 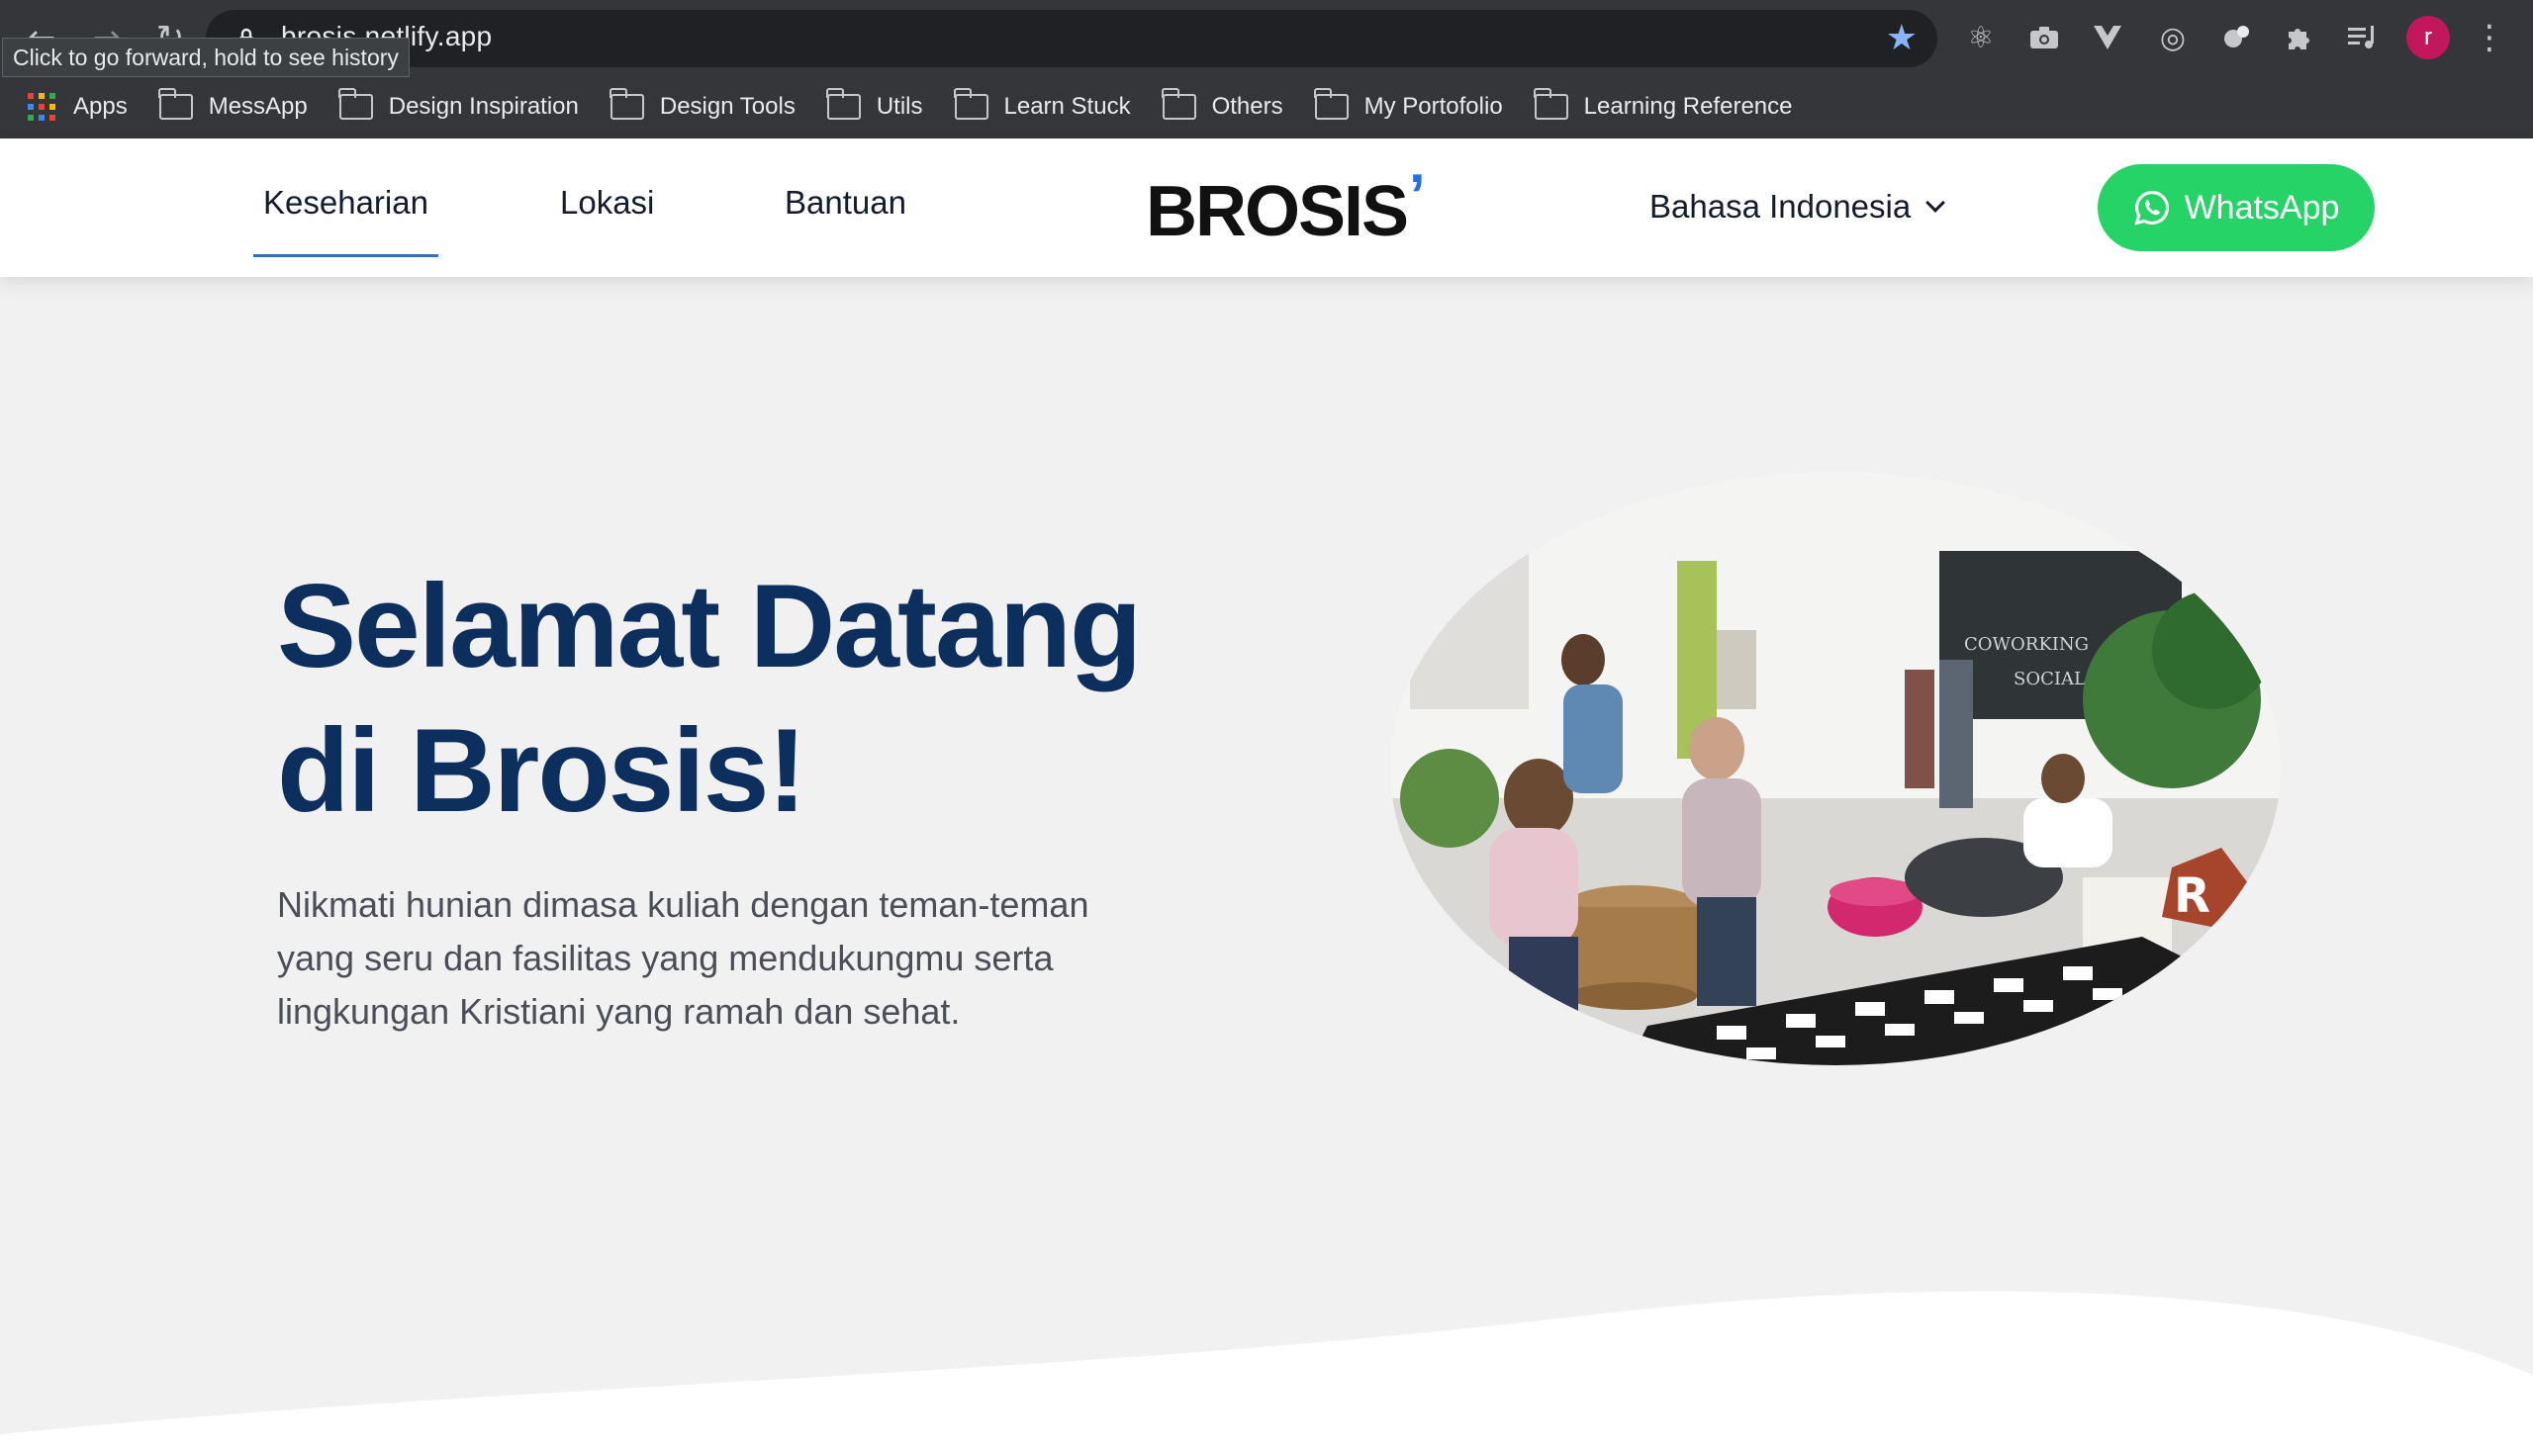 What do you see at coordinates (1067, 106) in the screenshot?
I see `bookmark-label: Learn Stuck` at bounding box center [1067, 106].